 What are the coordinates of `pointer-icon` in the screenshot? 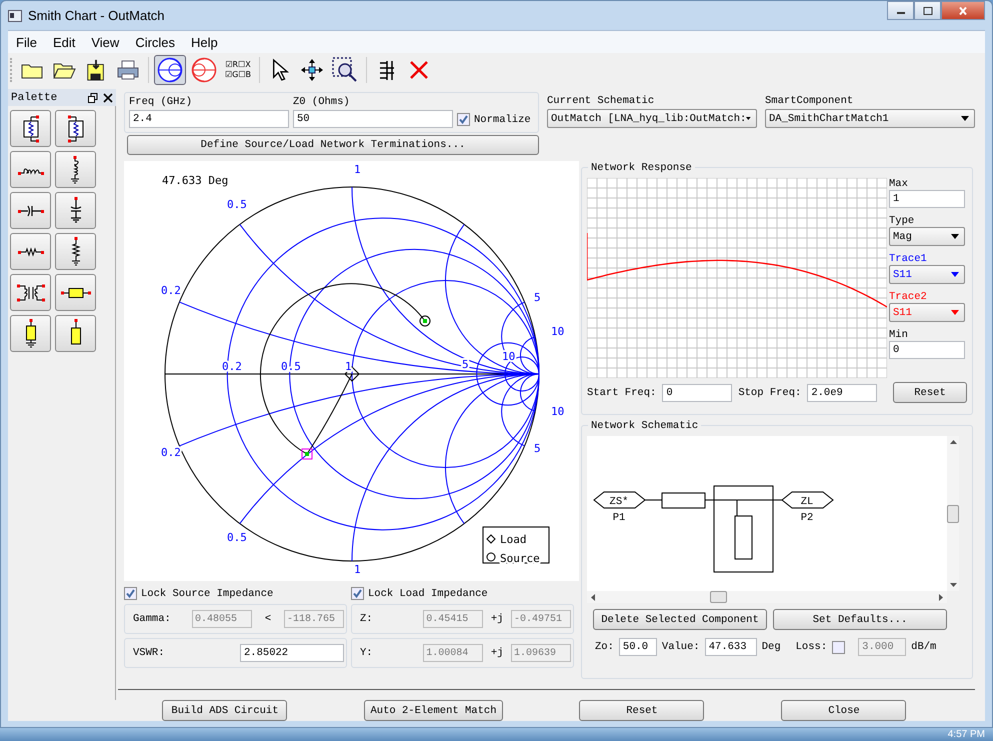 It's located at (280, 70).